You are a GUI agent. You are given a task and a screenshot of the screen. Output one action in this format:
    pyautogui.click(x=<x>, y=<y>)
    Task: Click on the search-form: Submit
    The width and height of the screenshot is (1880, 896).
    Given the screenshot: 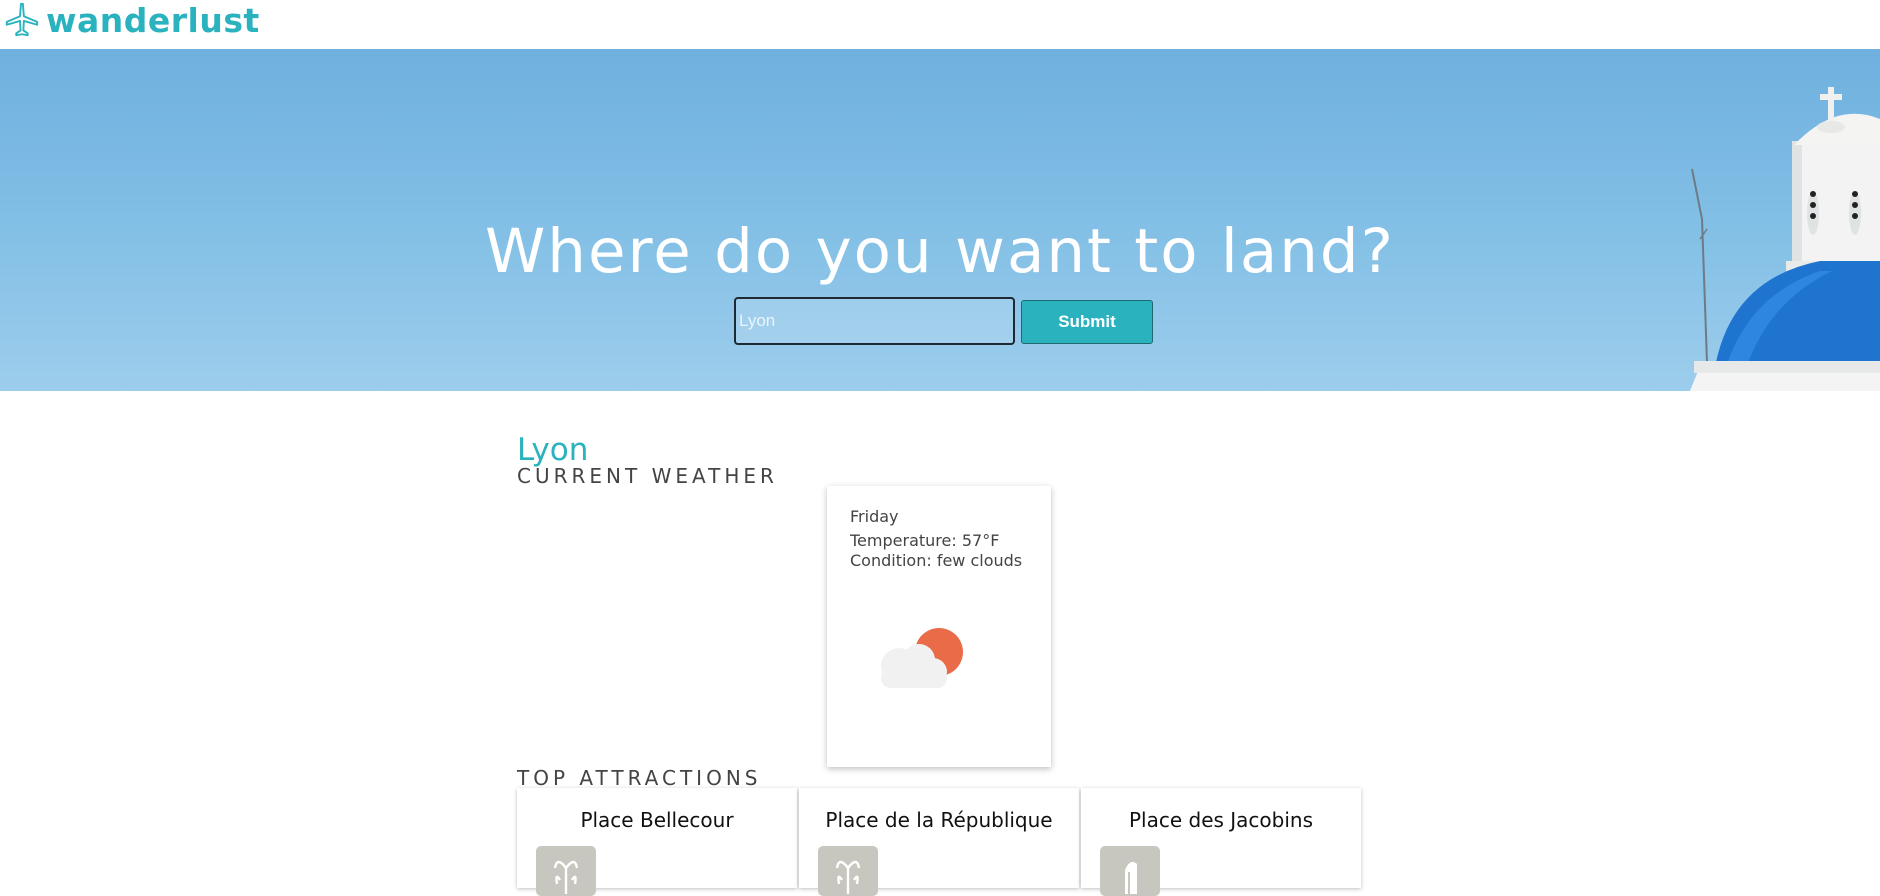 What is the action you would take?
    pyautogui.click(x=943, y=322)
    